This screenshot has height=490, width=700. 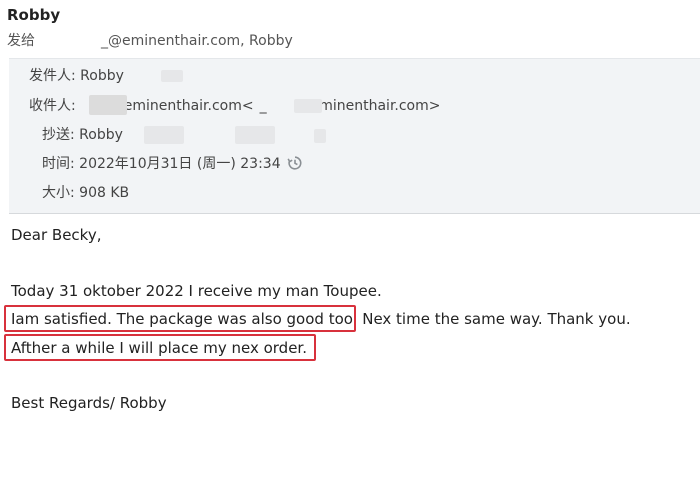 I want to click on cc-label: 抄送:, so click(x=58, y=135).